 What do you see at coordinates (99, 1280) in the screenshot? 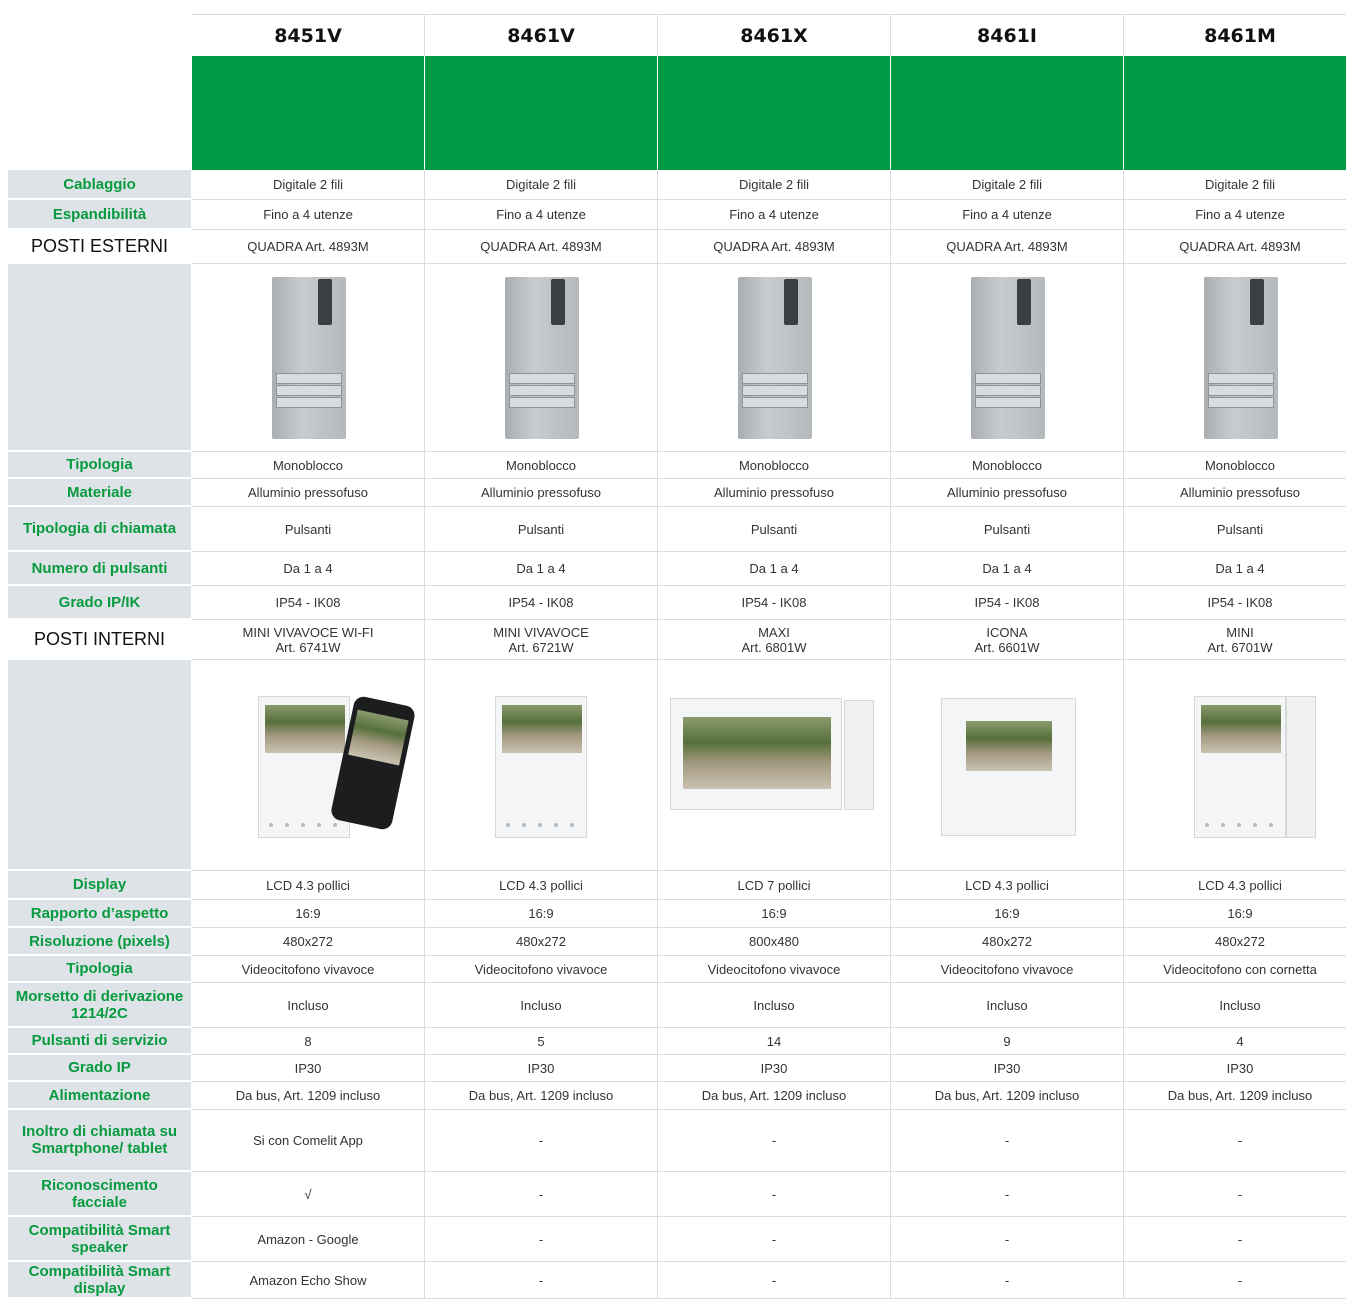
I see `spec-row-label: Compatibilità Smart display` at bounding box center [99, 1280].